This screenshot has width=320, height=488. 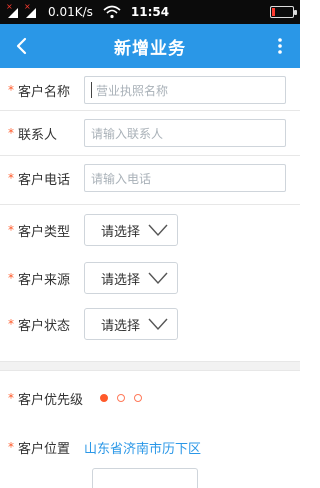 I want to click on customer-source-select: 请选择, so click(x=131, y=278).